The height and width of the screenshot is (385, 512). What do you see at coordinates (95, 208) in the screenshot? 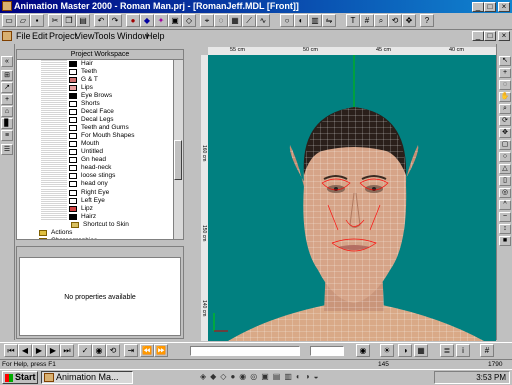
I see `tree-item: Lipz` at bounding box center [95, 208].